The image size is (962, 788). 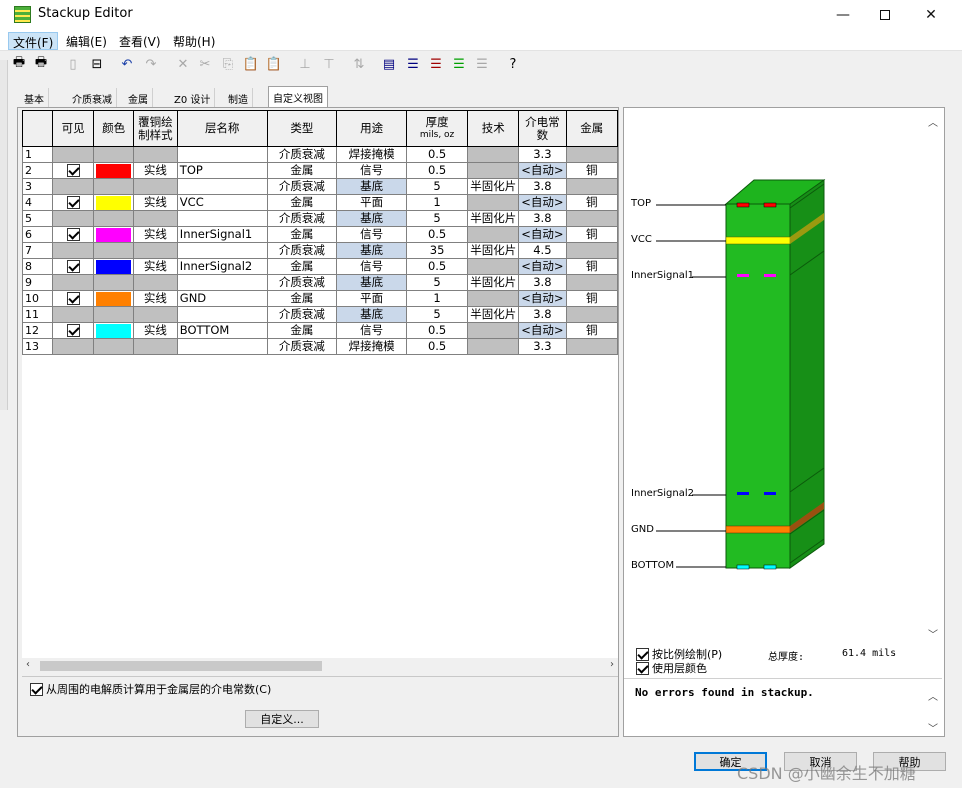 I want to click on use-colors-checkbox, so click(x=642, y=668).